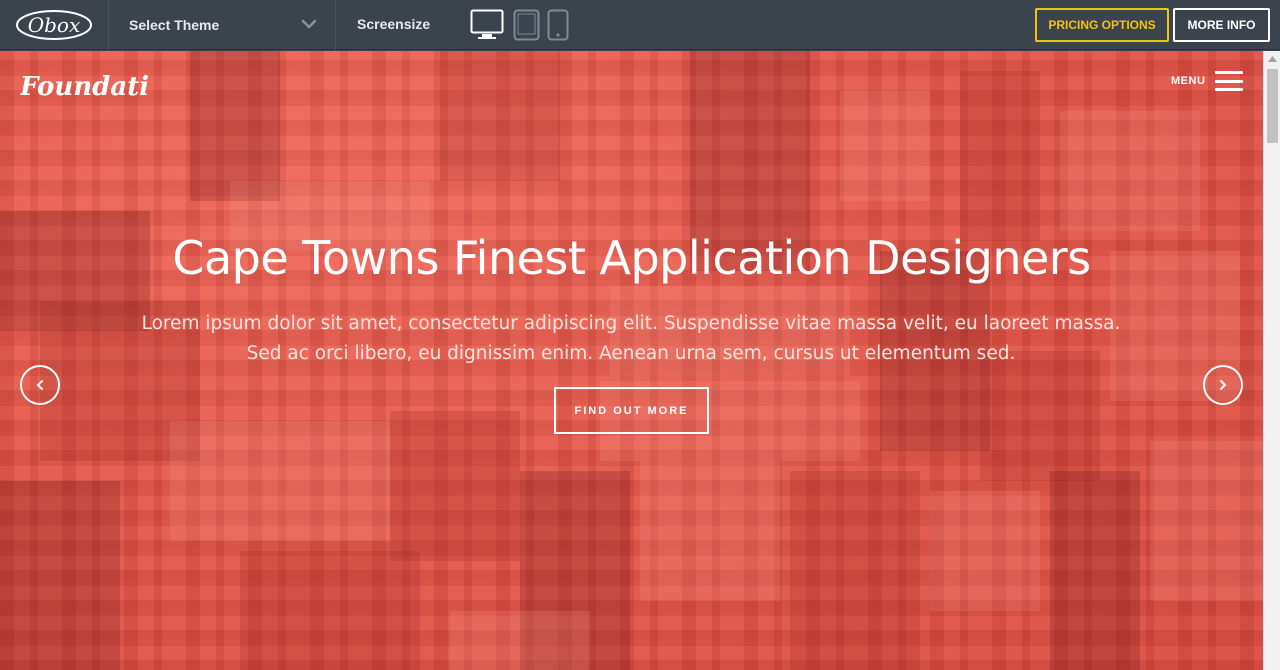  What do you see at coordinates (85, 87) in the screenshot?
I see `svg-text: Foundation` at bounding box center [85, 87].